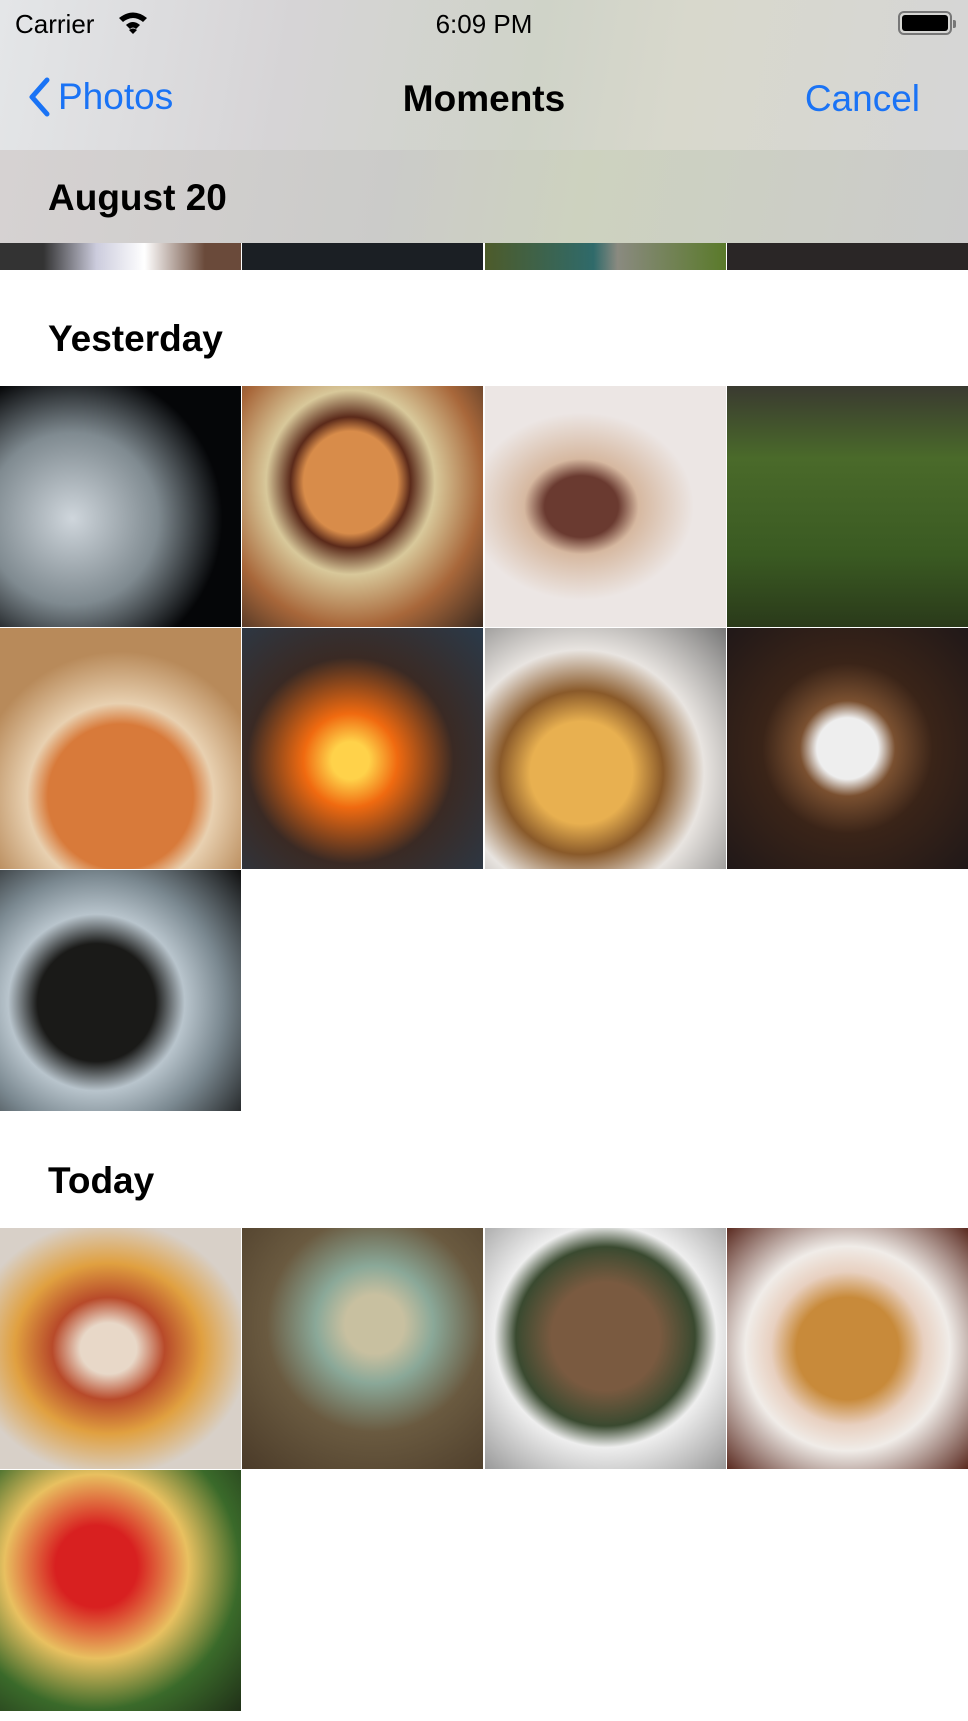  I want to click on photo-pizza, so click(120, 748).